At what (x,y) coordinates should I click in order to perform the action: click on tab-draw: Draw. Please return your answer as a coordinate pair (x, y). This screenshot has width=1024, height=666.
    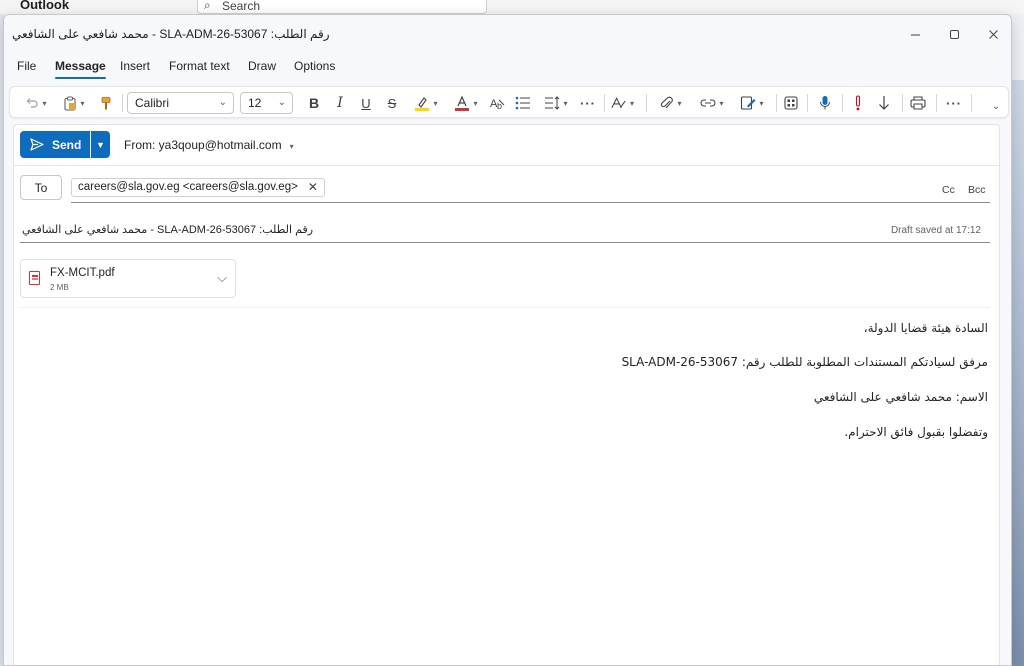
    Looking at the image, I should click on (262, 66).